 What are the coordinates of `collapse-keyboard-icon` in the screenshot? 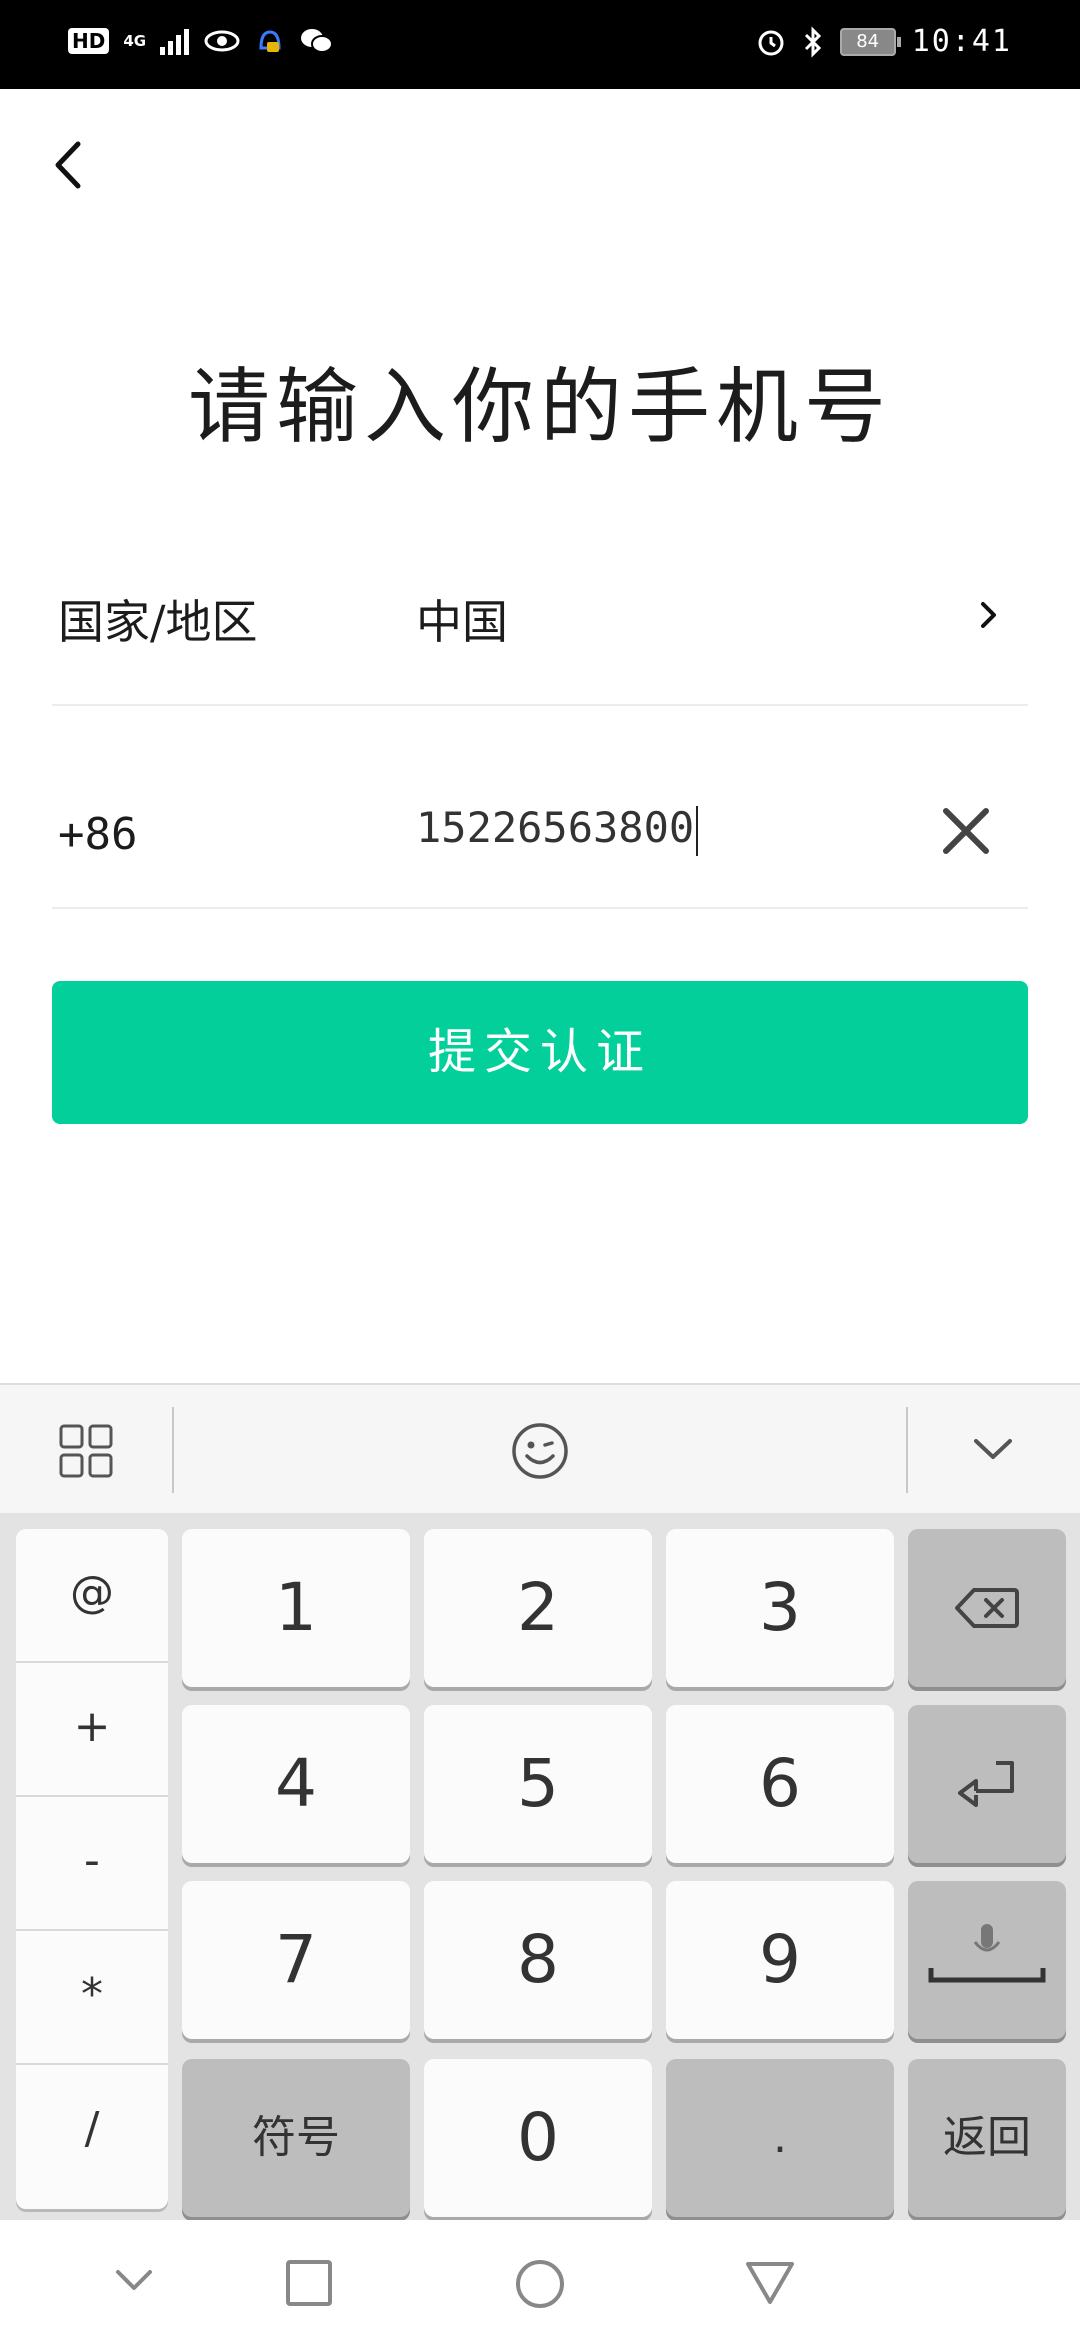 It's located at (993, 1449).